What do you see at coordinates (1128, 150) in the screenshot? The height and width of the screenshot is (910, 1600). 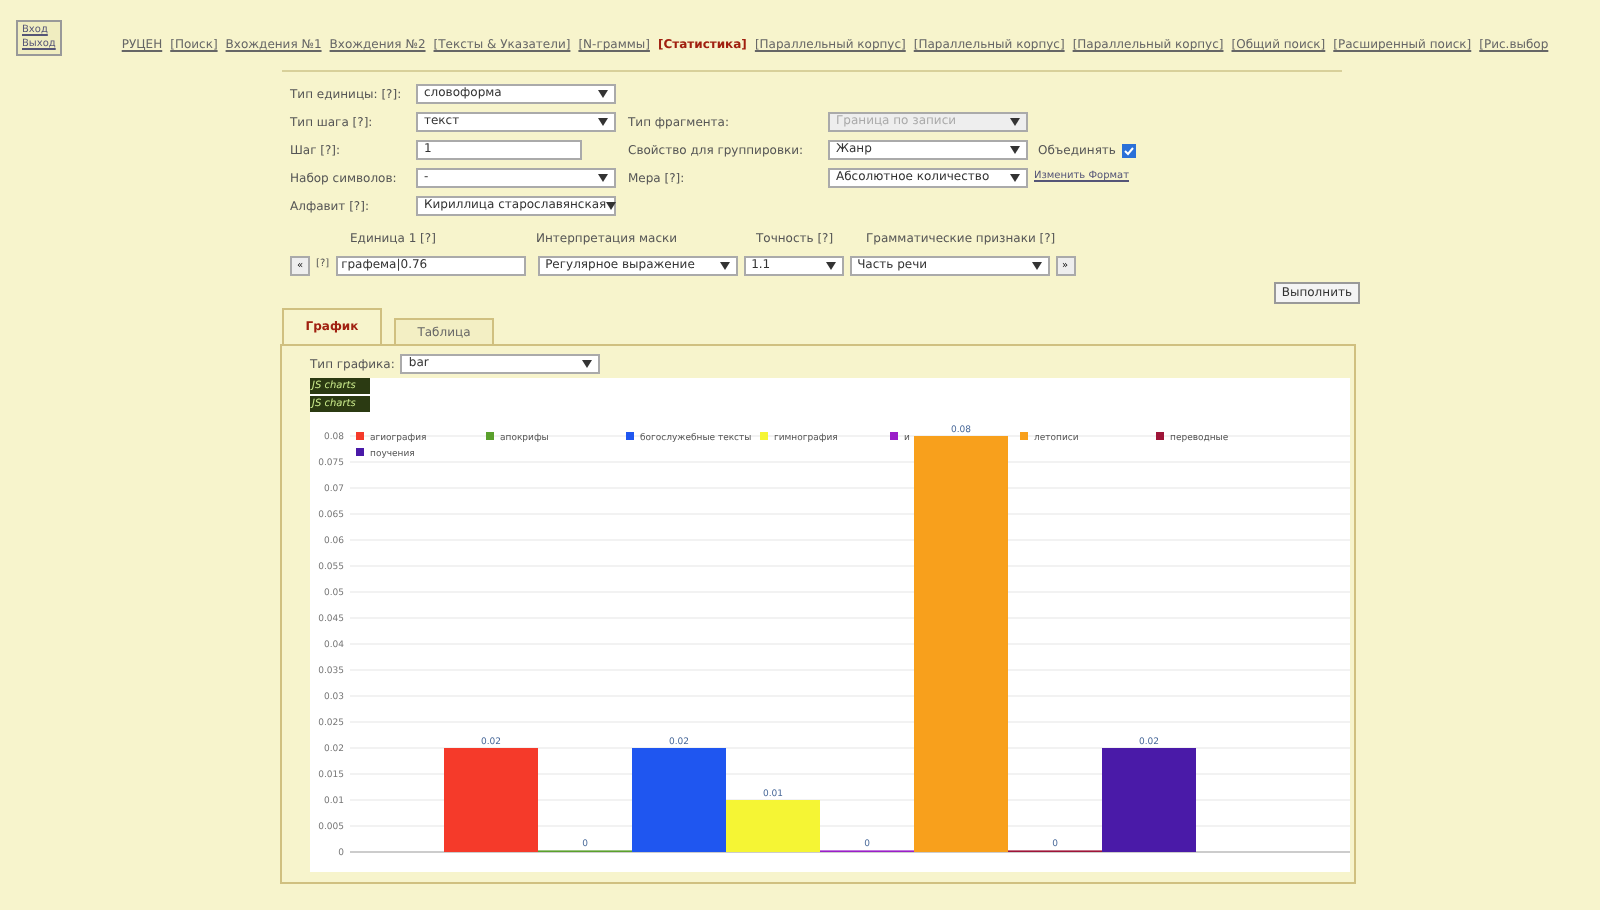 I see `checkbox` at bounding box center [1128, 150].